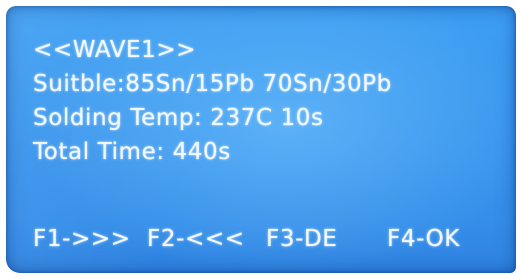 The height and width of the screenshot is (279, 522). I want to click on f1-next-key: F1->>>, so click(90, 239).